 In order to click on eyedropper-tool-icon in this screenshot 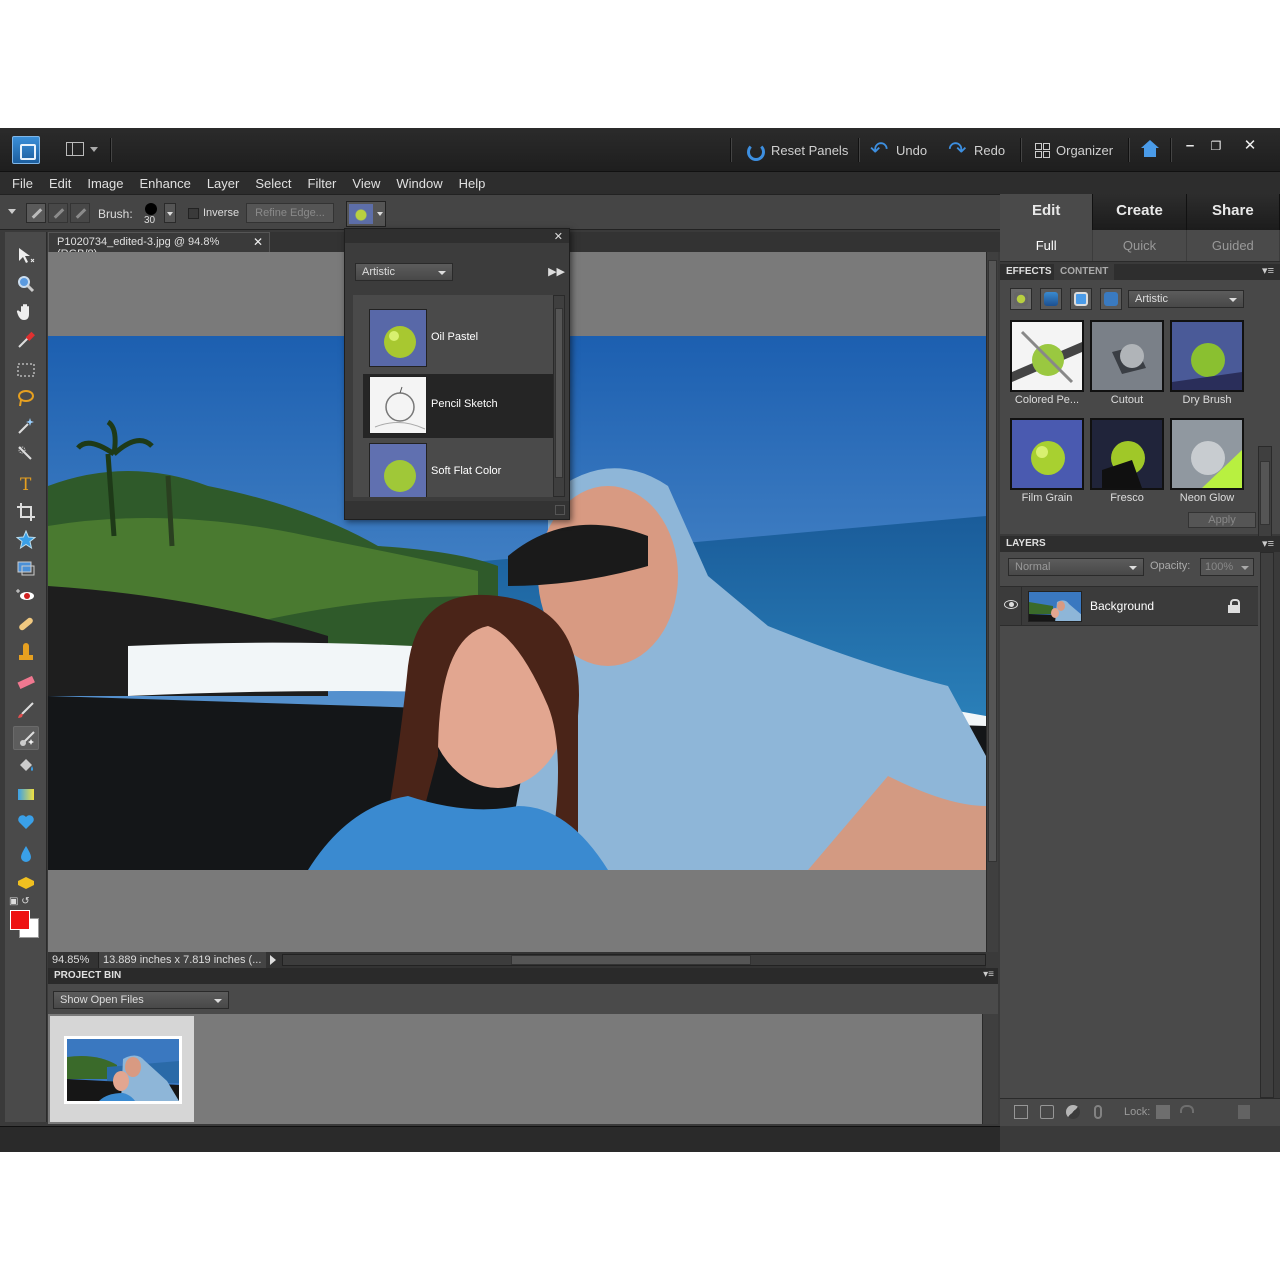, I will do `click(26, 340)`.